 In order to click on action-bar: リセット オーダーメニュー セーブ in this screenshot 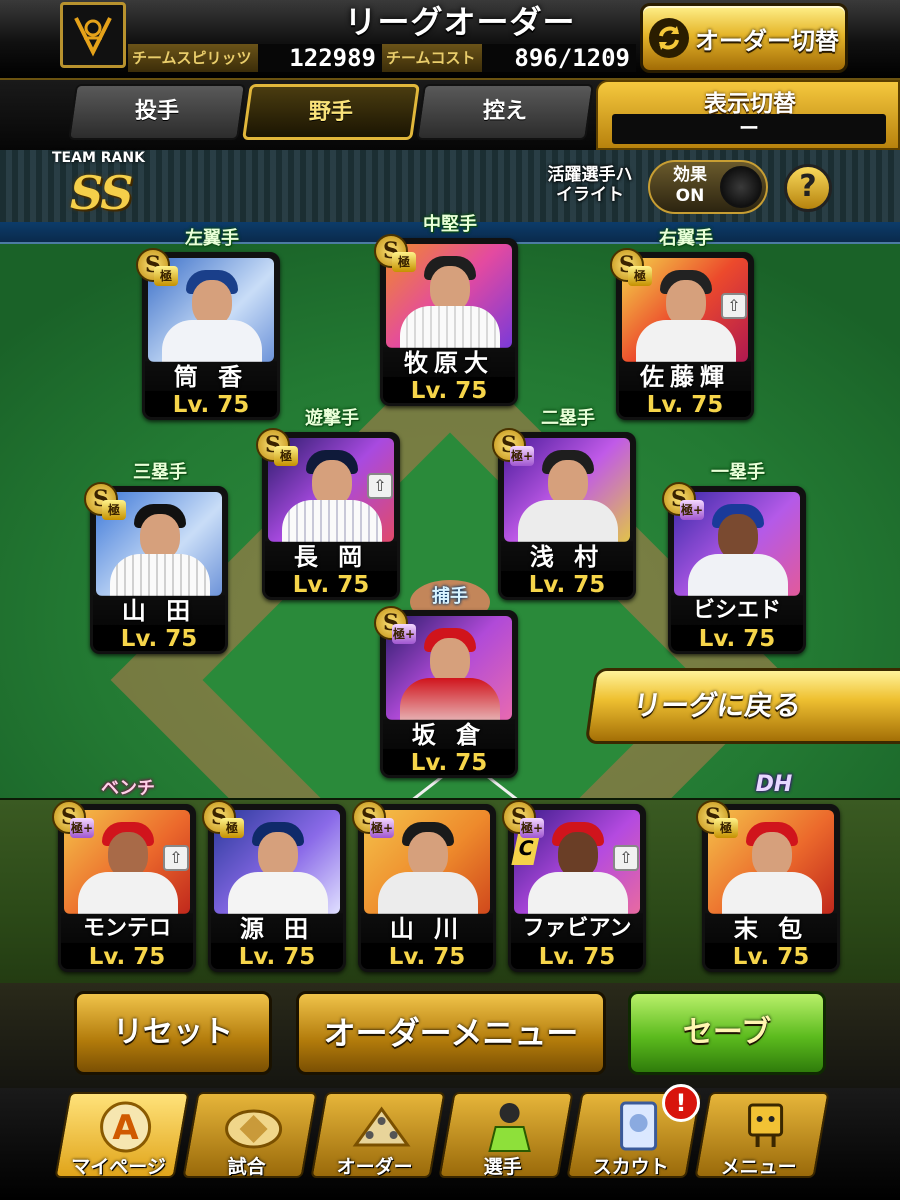, I will do `click(450, 1035)`.